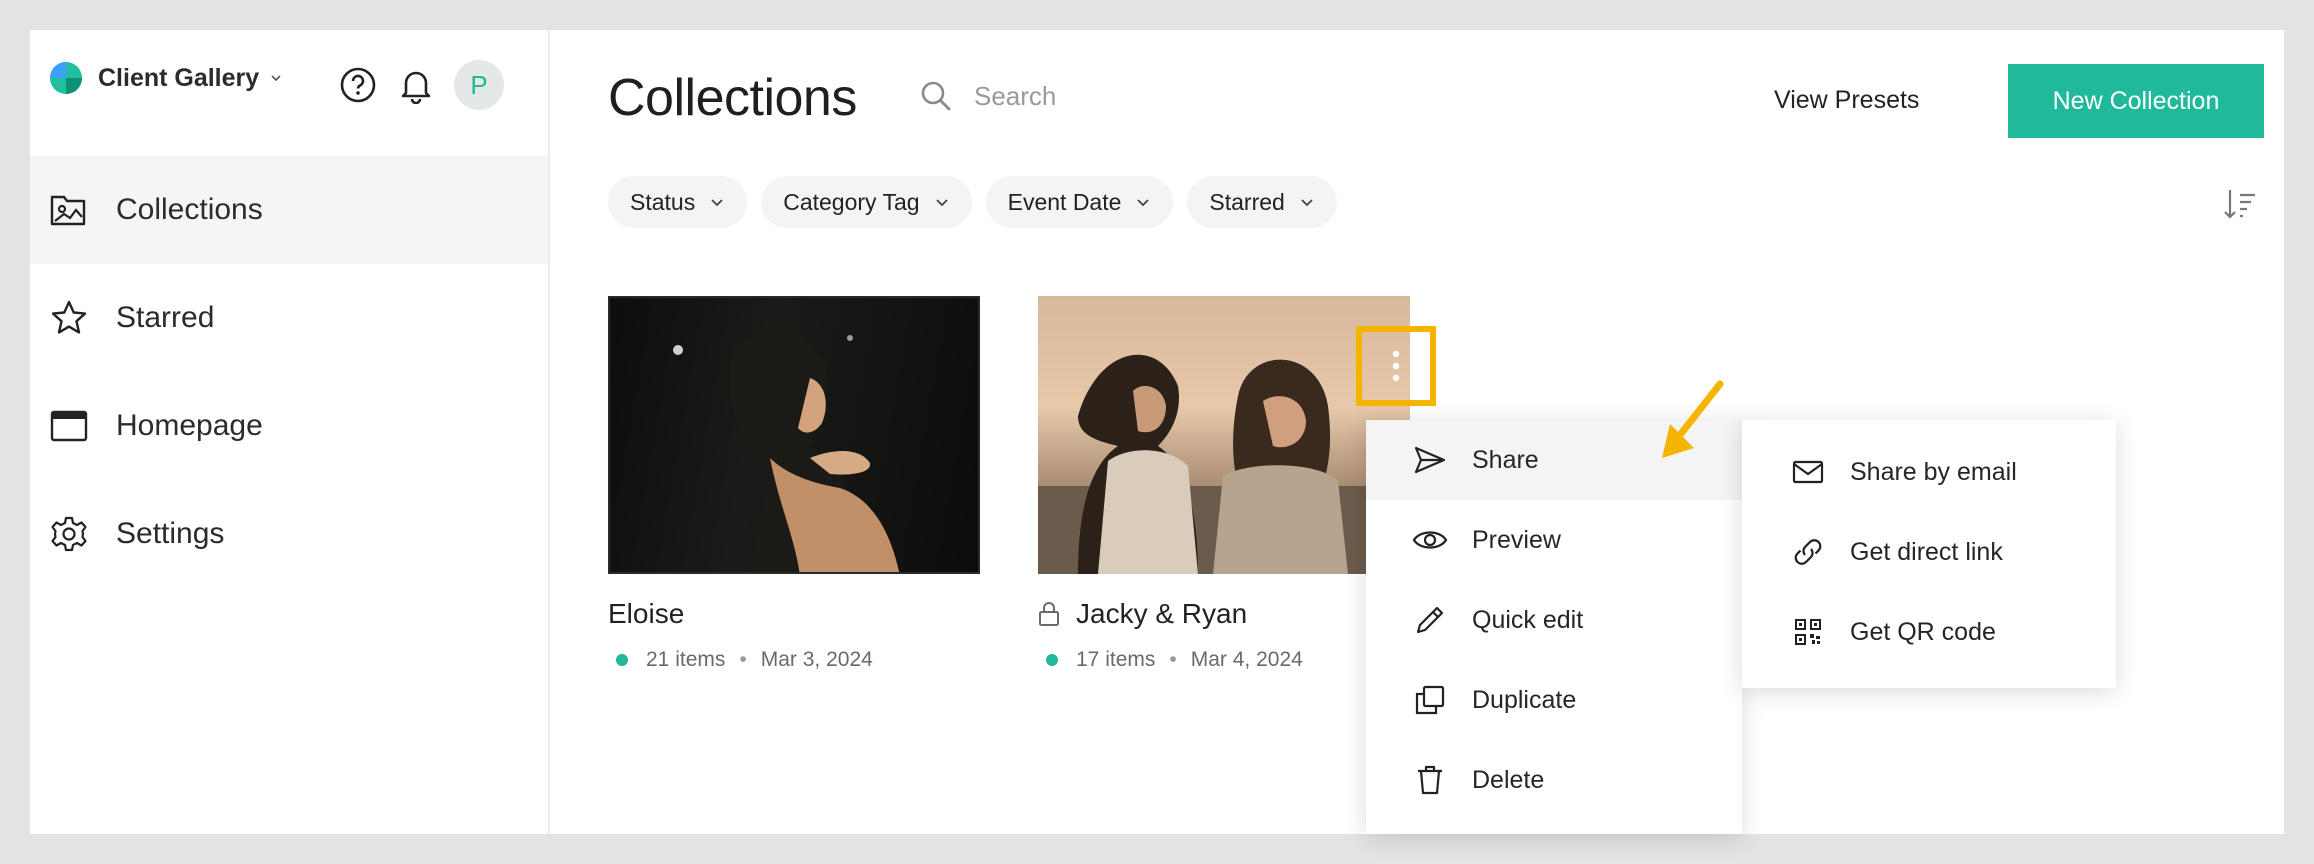 The image size is (2314, 864). Describe the element at coordinates (1049, 614) in the screenshot. I see `lock-icon` at that location.